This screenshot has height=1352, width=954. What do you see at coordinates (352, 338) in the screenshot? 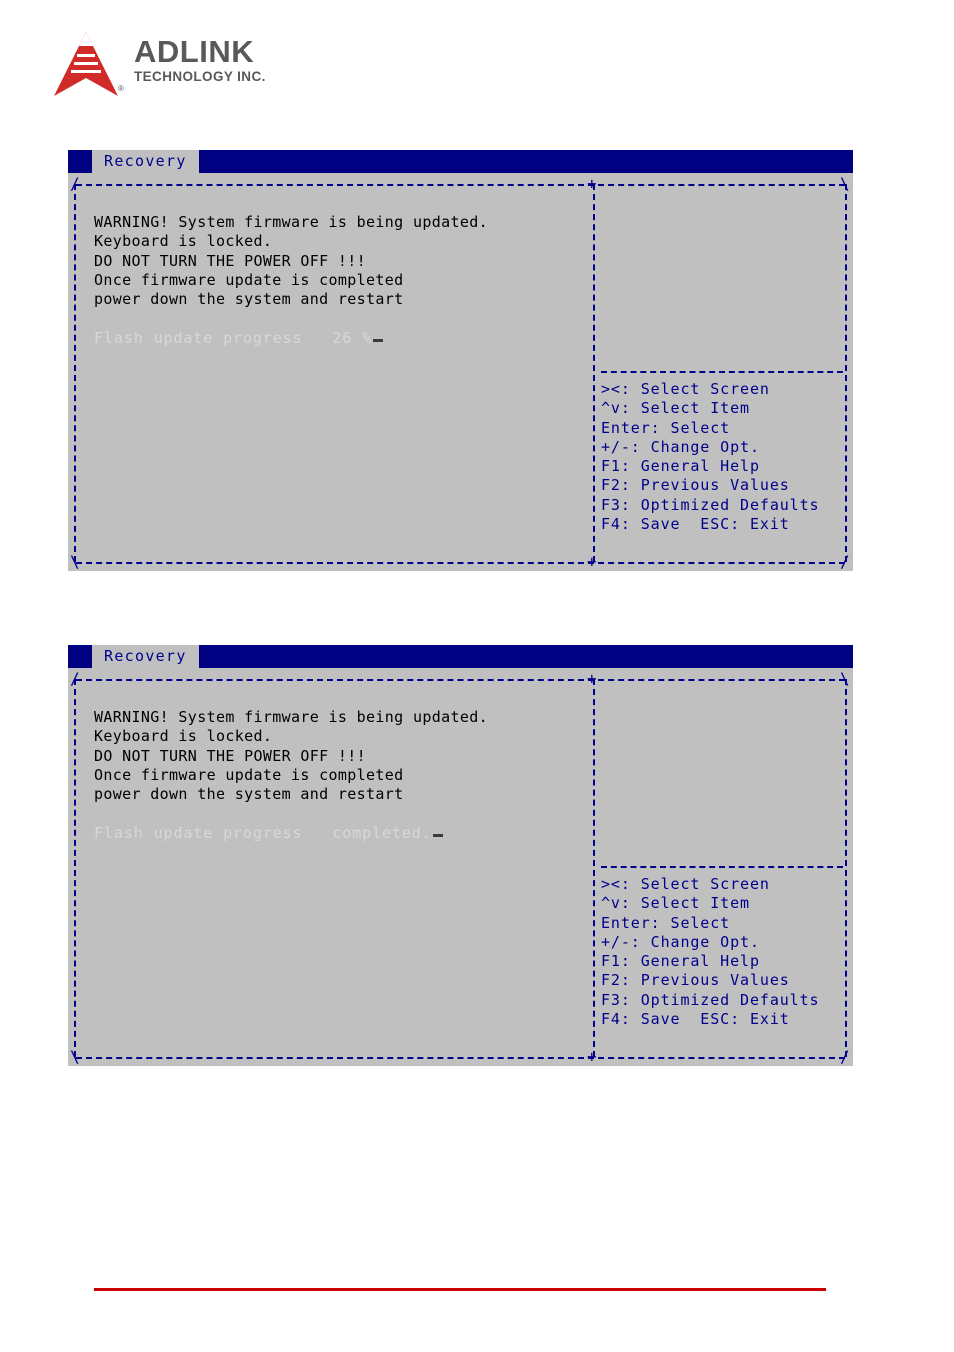
I see `flash-progress-value: 26 %` at bounding box center [352, 338].